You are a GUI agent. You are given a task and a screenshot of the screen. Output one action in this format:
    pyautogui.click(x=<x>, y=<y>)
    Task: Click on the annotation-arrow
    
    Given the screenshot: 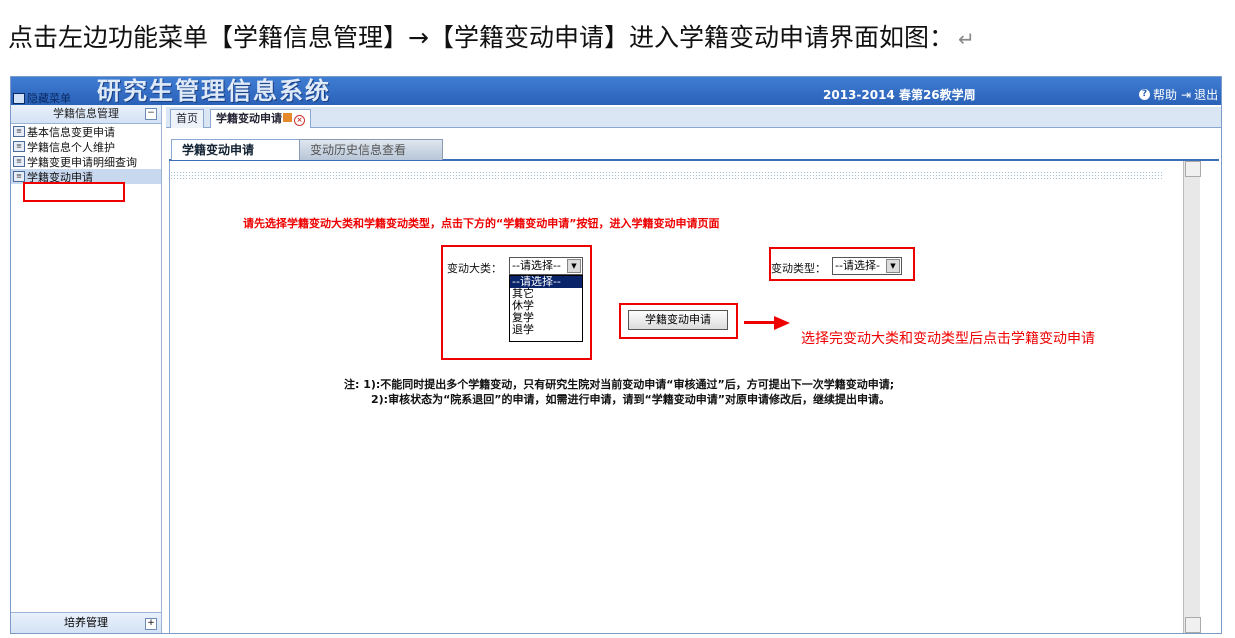 What is the action you would take?
    pyautogui.click(x=760, y=322)
    